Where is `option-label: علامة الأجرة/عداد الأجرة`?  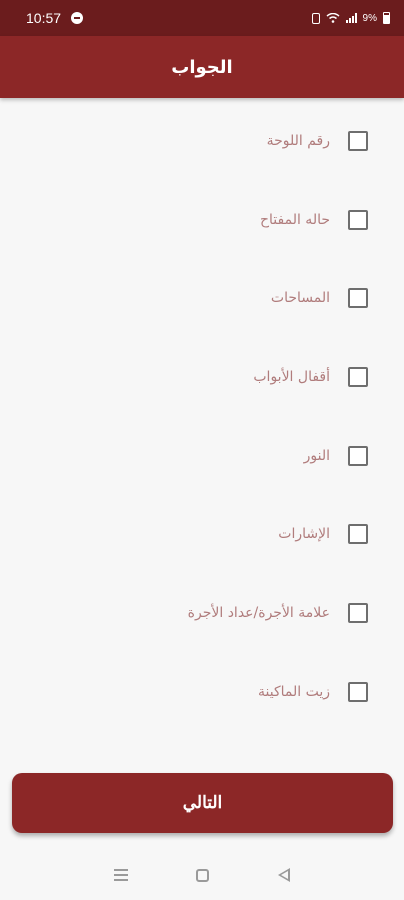 option-label: علامة الأجرة/عداد الأجرة is located at coordinates (258, 613).